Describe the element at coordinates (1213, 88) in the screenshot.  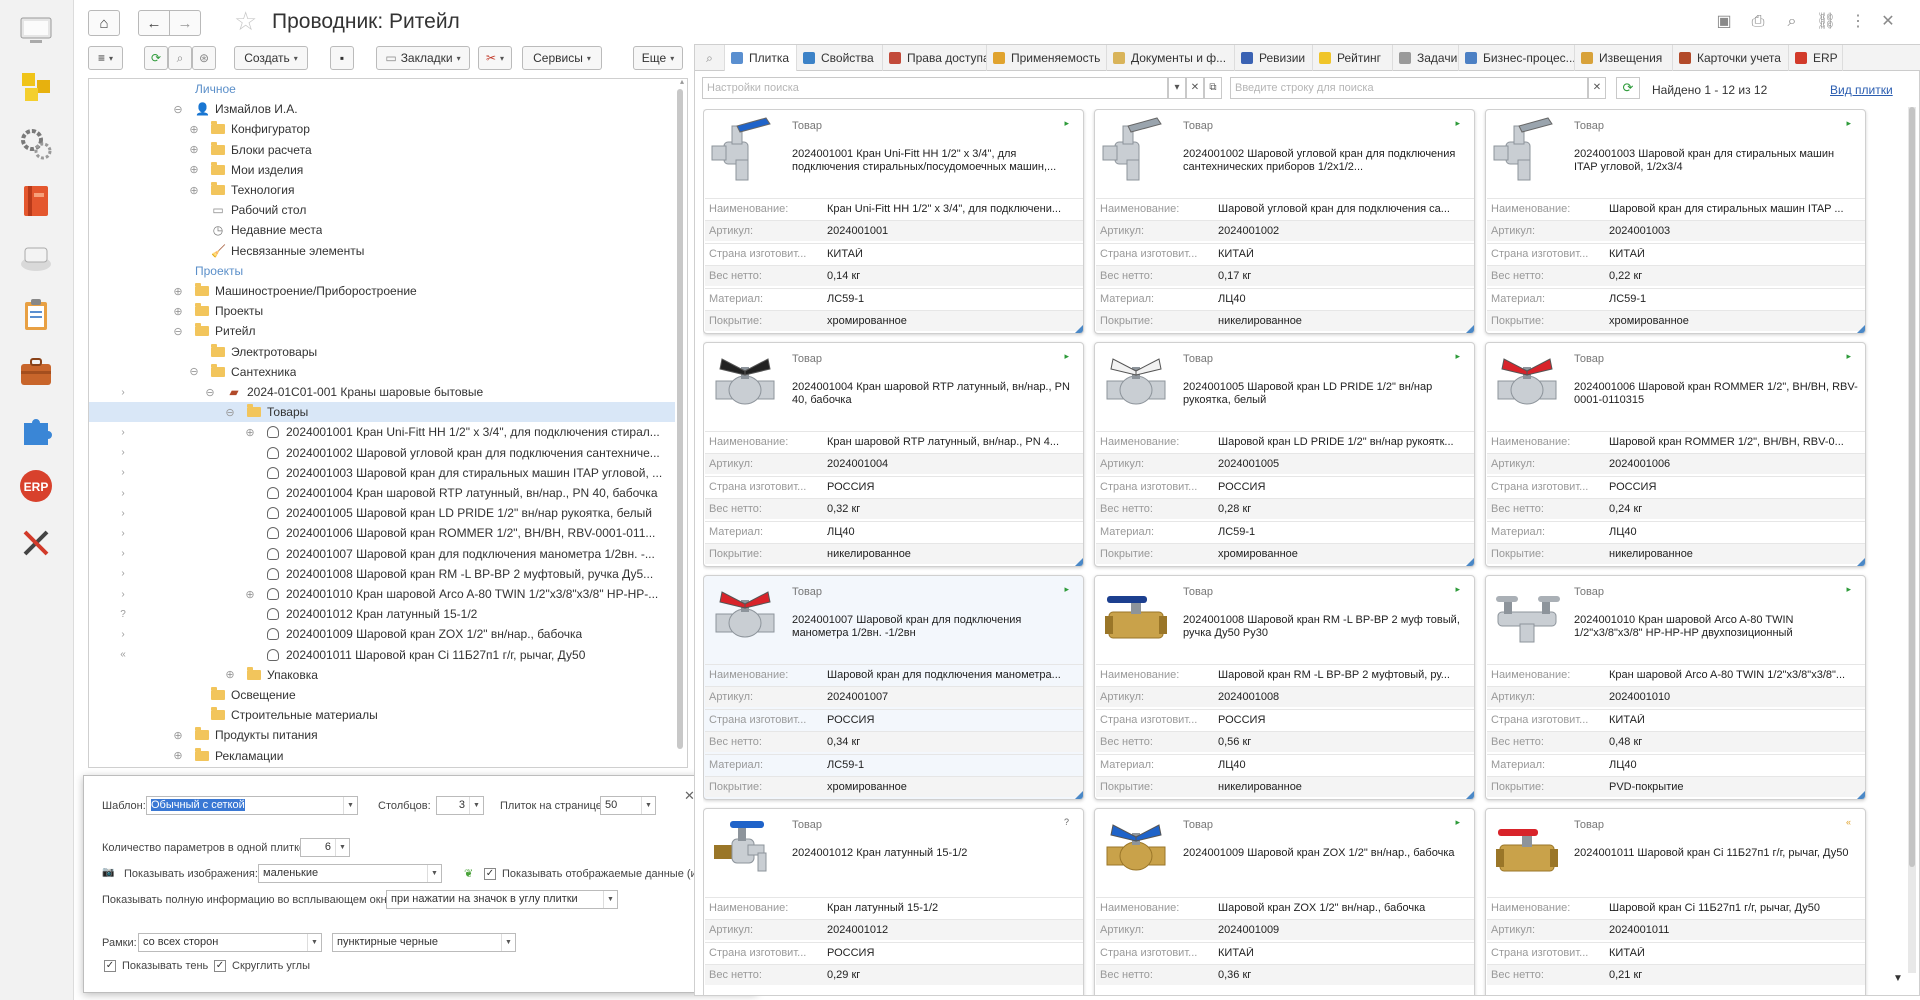
I see `copy-settings-button: ⧉` at that location.